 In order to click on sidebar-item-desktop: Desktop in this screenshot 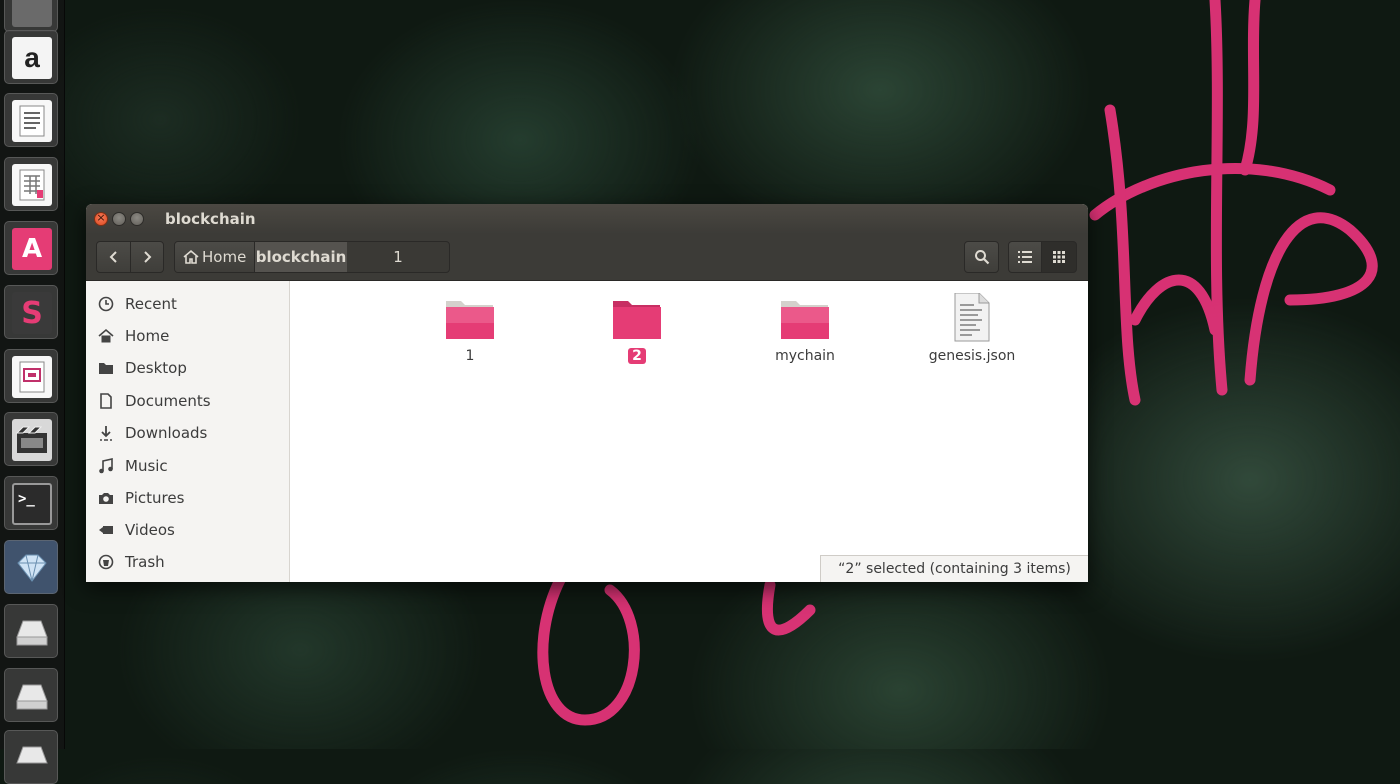, I will do `click(141, 368)`.